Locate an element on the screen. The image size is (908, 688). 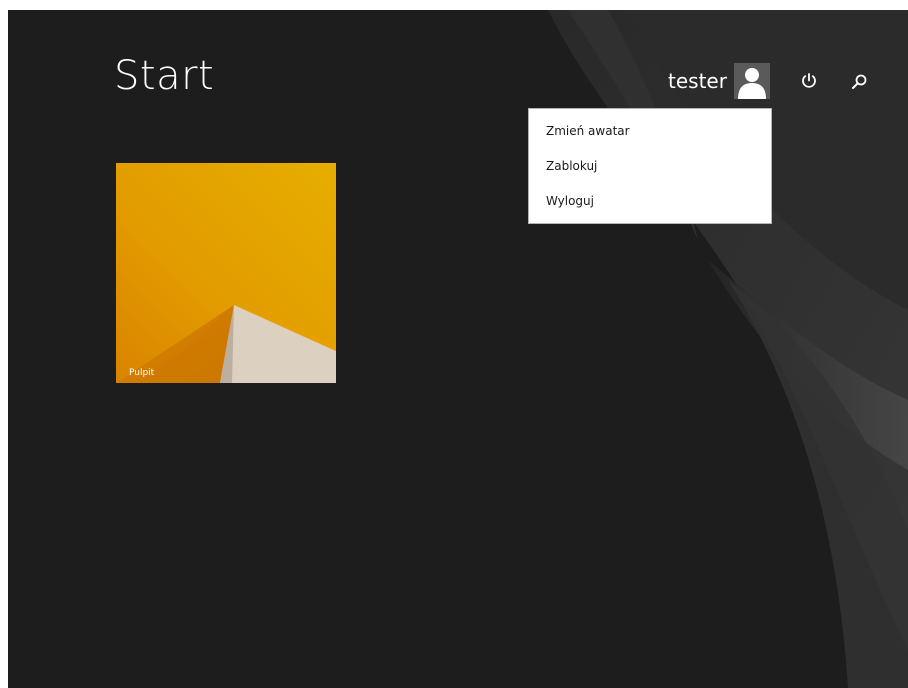
desktop-tile: Pulpit is located at coordinates (226, 273).